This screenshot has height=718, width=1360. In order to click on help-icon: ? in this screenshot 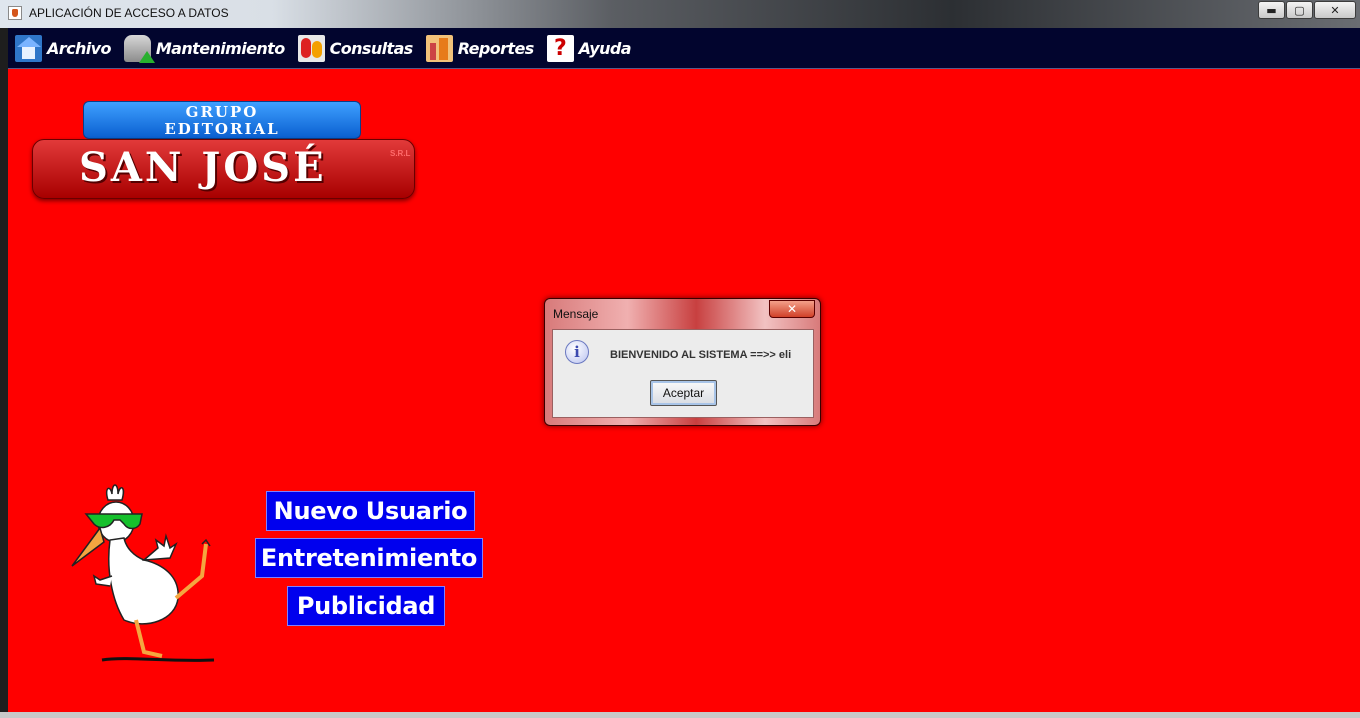, I will do `click(560, 48)`.